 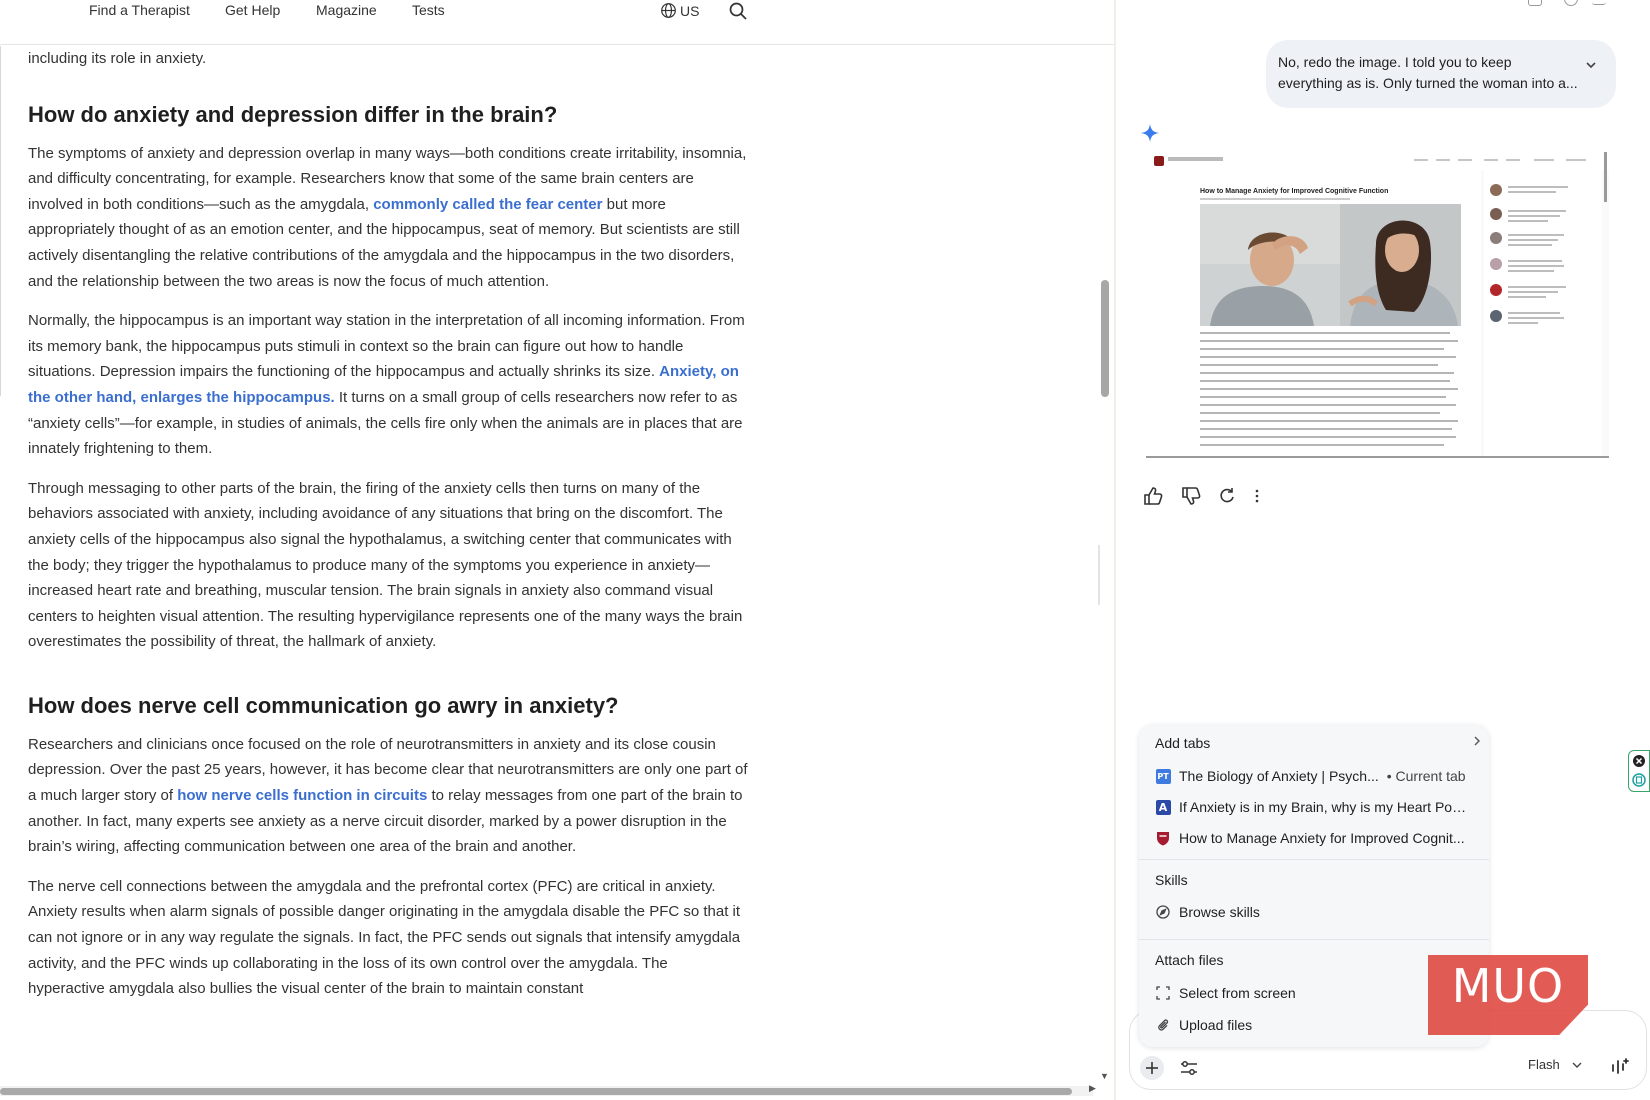 What do you see at coordinates (690, 10) in the screenshot?
I see `region-label: US` at bounding box center [690, 10].